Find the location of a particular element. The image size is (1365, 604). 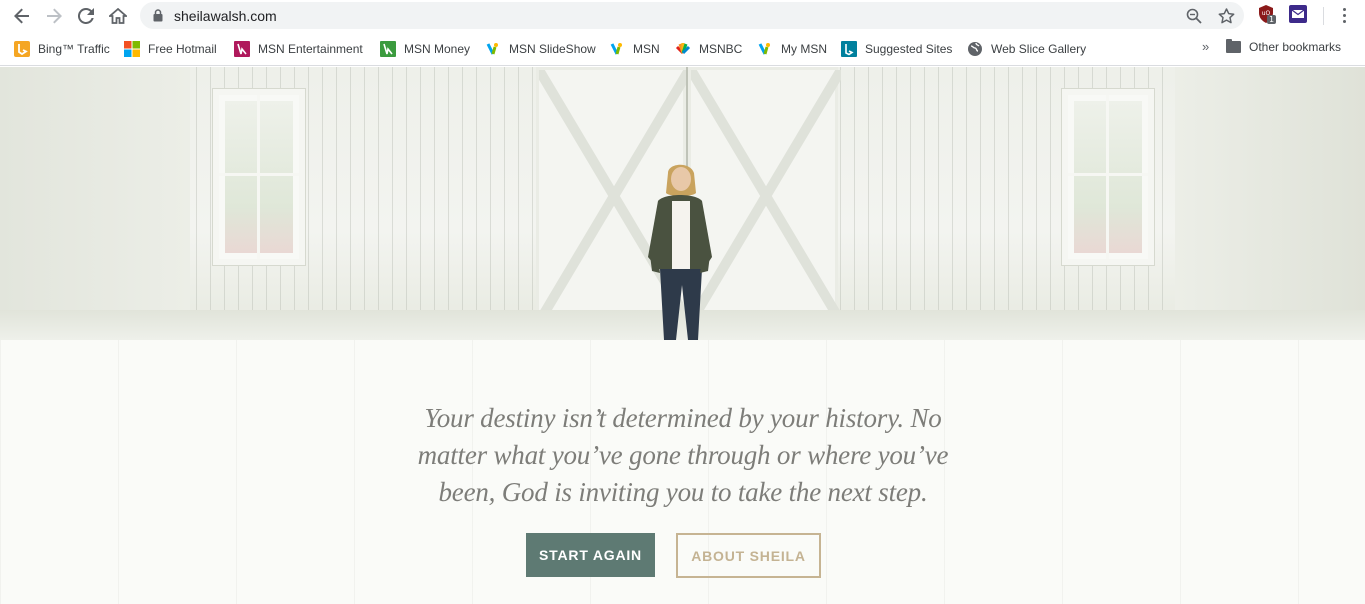

barn-window-right is located at coordinates (1108, 177).